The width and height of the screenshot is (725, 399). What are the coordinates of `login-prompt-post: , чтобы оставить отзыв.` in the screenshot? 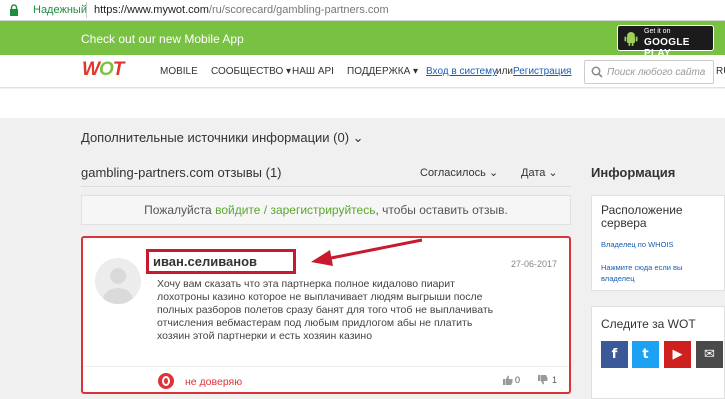 It's located at (441, 210).